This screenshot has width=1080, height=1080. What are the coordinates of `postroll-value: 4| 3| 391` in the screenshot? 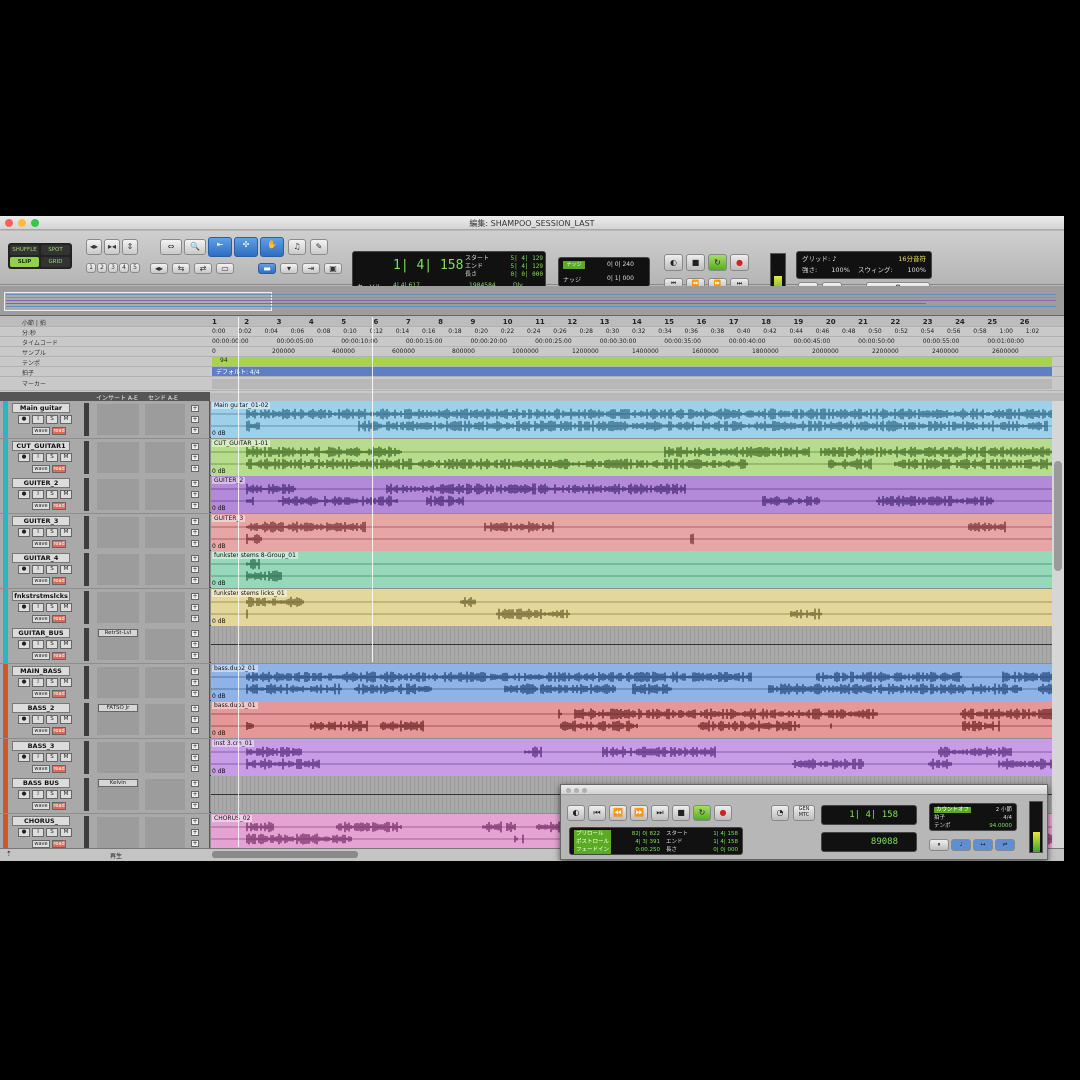 It's located at (640, 842).